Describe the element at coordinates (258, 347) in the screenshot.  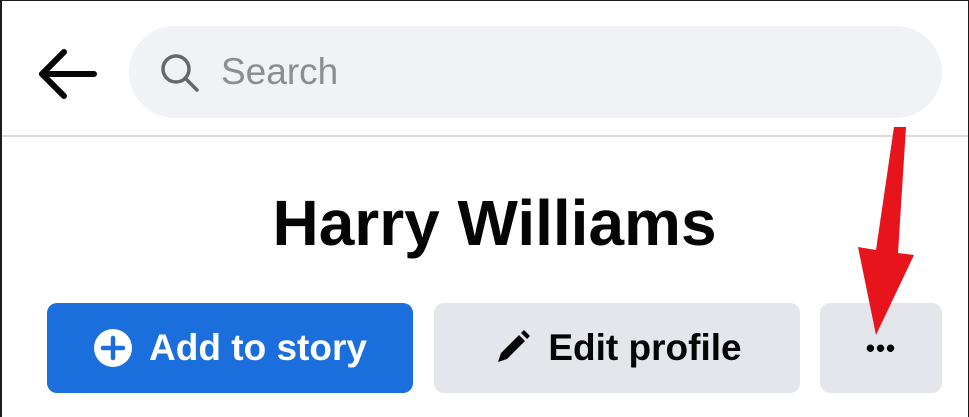
I see `add-to-story-label: Add to story` at that location.